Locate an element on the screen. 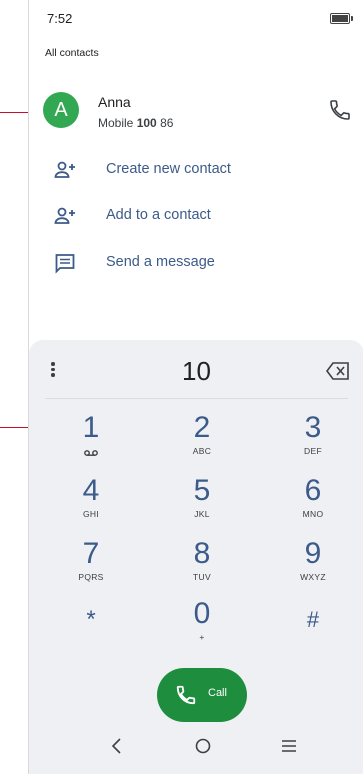  message-icon is located at coordinates (65, 264).